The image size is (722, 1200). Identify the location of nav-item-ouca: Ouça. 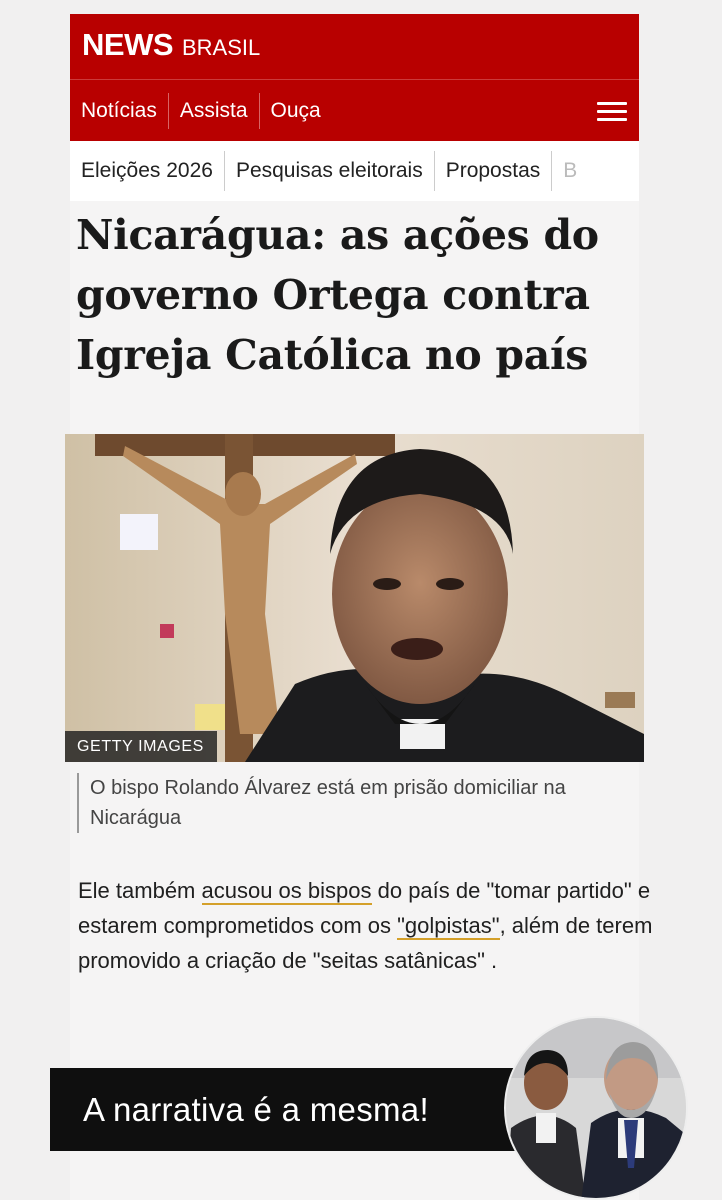
(295, 111).